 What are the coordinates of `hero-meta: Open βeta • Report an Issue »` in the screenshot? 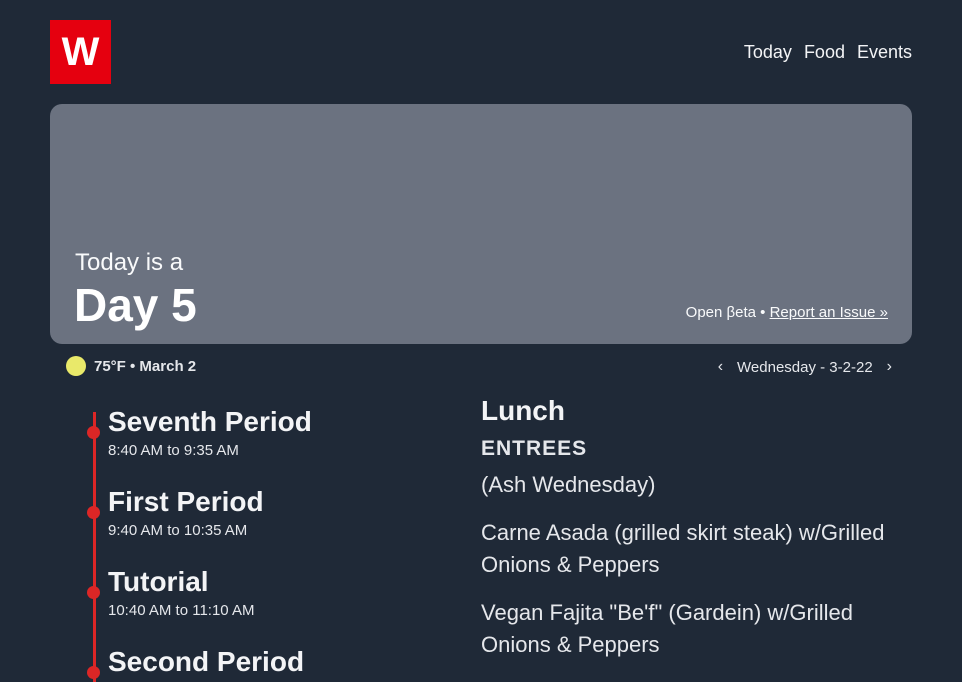 It's located at (787, 312).